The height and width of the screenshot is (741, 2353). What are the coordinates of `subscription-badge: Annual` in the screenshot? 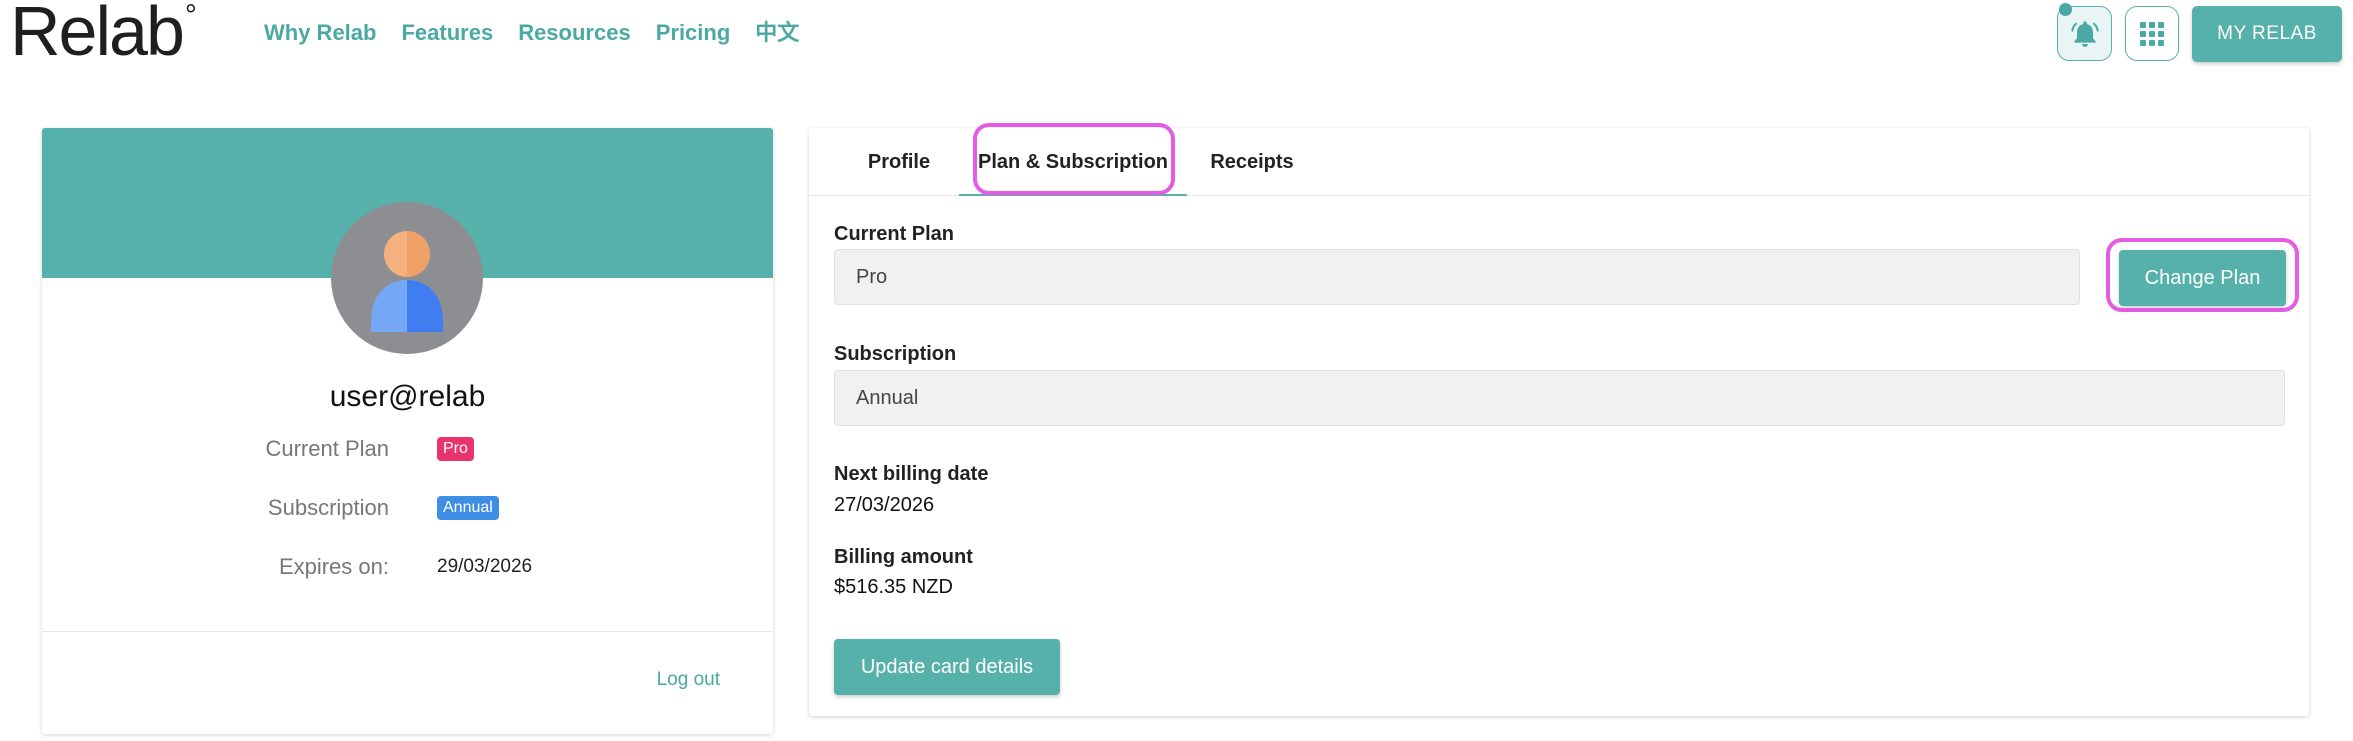 It's located at (468, 507).